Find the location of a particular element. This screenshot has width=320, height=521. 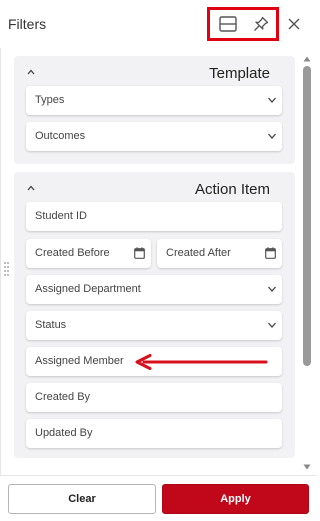

updated-by-field: Updated By is located at coordinates (154, 433).